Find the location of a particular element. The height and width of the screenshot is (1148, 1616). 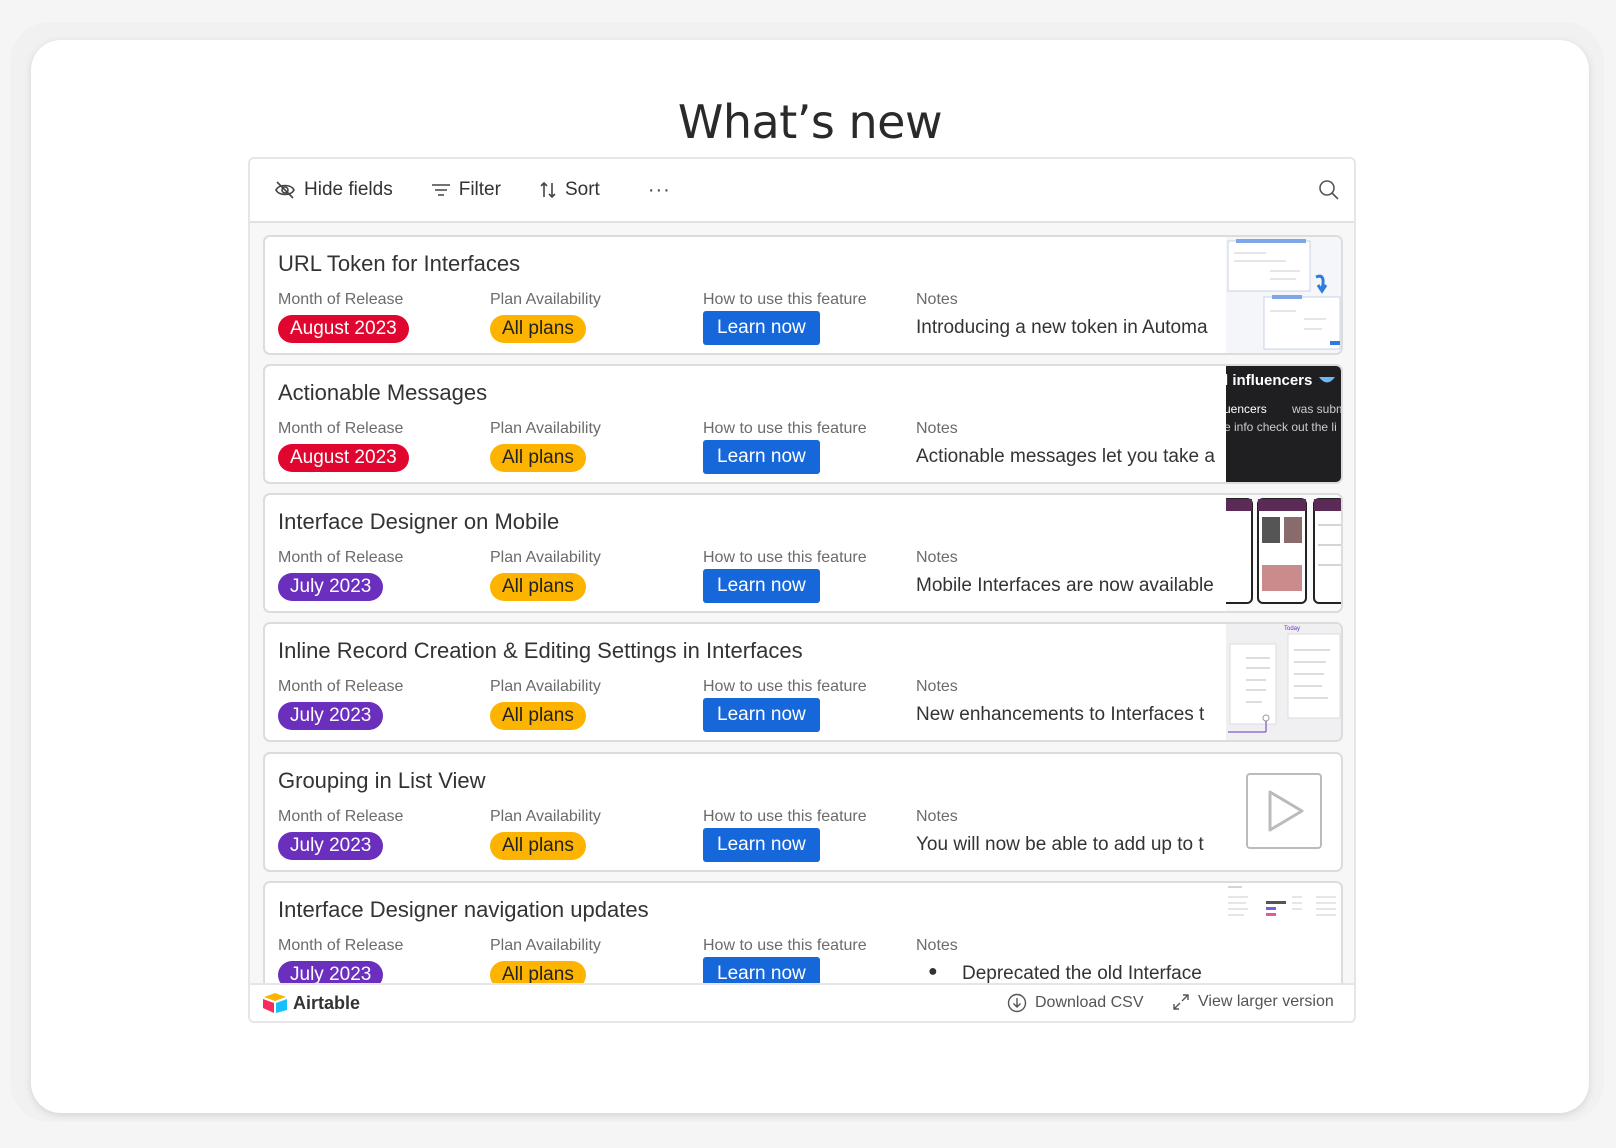

record-title: Interface Designer navigation updates is located at coordinates (463, 909).